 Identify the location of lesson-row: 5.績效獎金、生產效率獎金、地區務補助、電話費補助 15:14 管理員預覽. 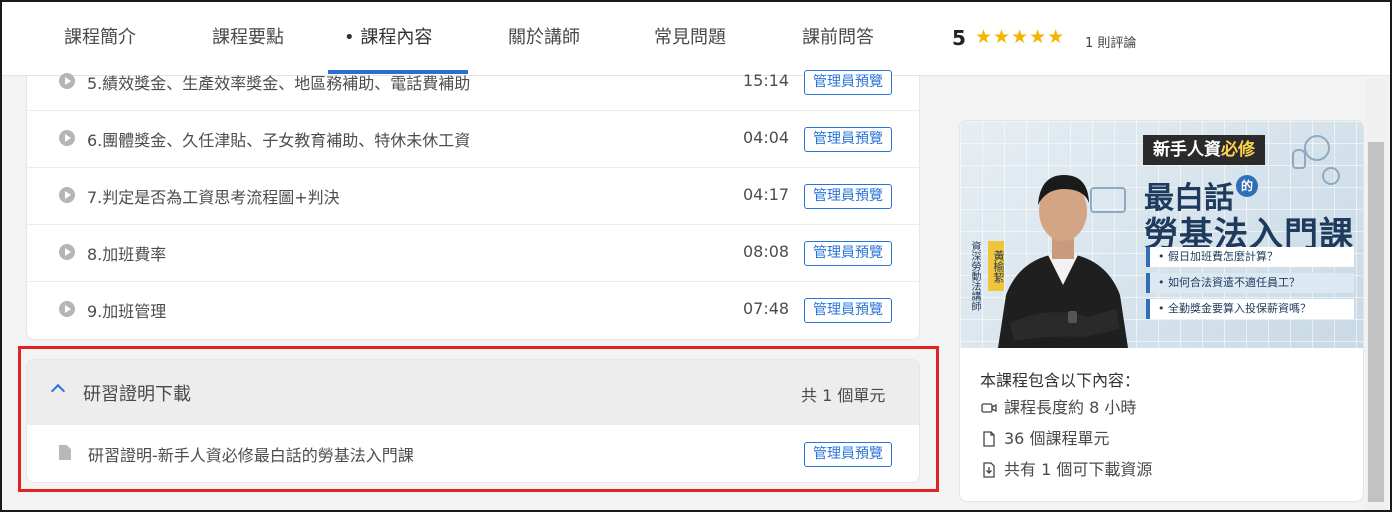
(474, 82).